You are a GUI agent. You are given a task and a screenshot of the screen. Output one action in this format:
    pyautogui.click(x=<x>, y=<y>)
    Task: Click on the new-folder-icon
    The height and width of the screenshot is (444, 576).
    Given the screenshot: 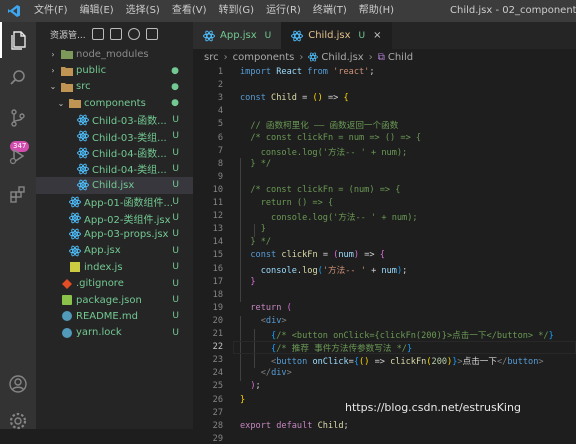 What is the action you would take?
    pyautogui.click(x=115, y=34)
    